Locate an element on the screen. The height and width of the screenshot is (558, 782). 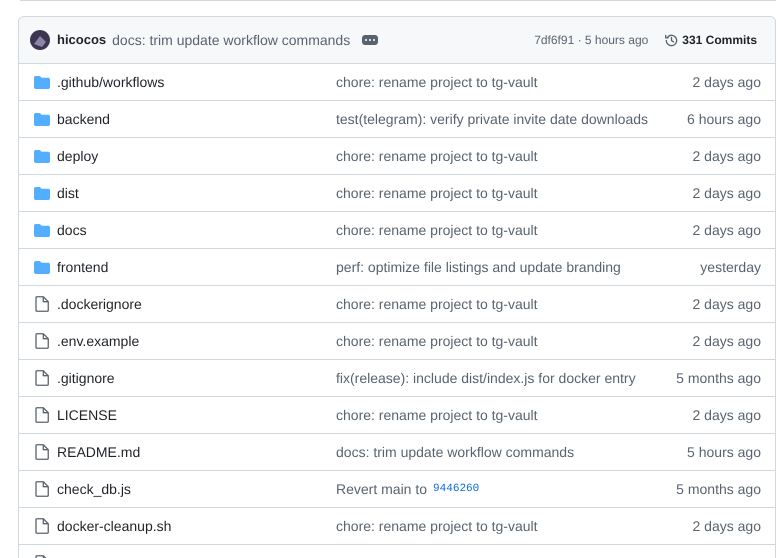
commit-message-link: test(telegram): verify private invite date downloads is located at coordinates (492, 119).